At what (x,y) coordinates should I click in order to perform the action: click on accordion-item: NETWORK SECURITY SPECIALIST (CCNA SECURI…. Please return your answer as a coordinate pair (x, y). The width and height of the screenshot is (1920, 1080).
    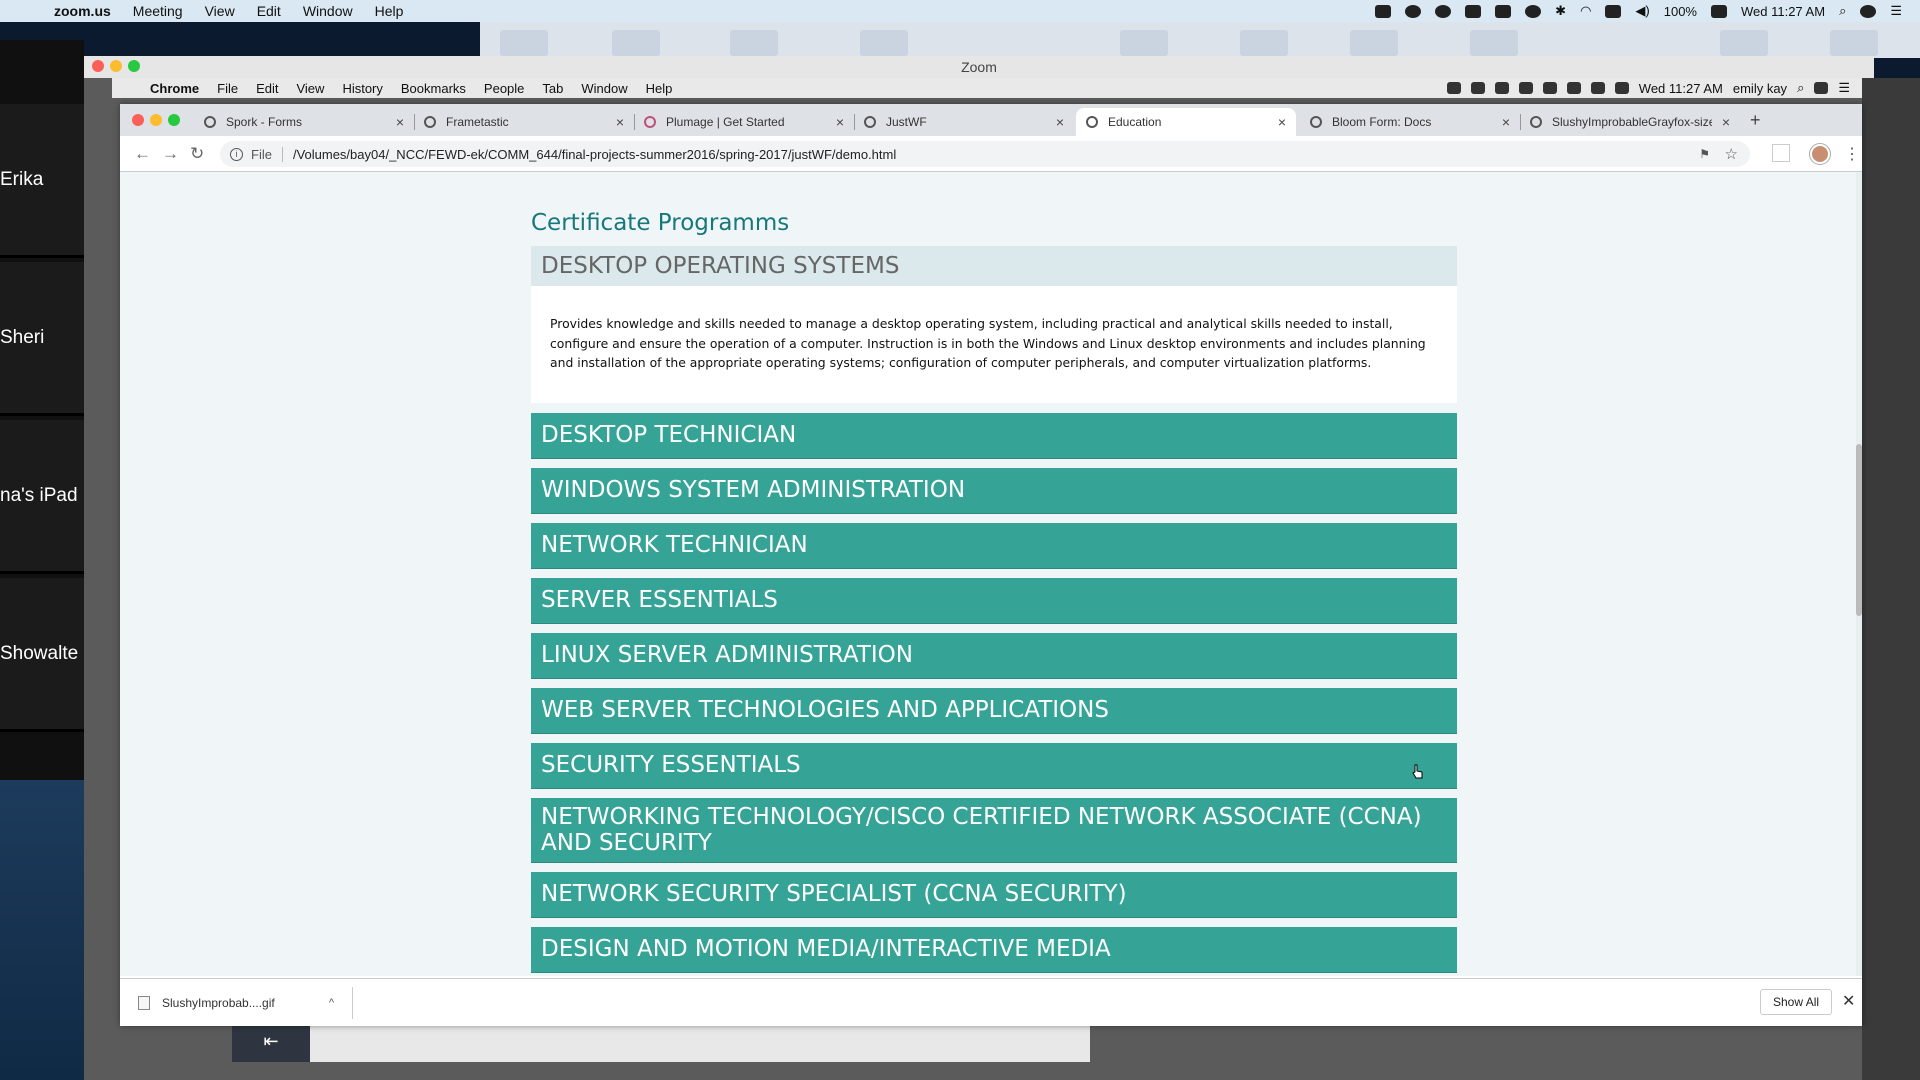
    Looking at the image, I should click on (994, 894).